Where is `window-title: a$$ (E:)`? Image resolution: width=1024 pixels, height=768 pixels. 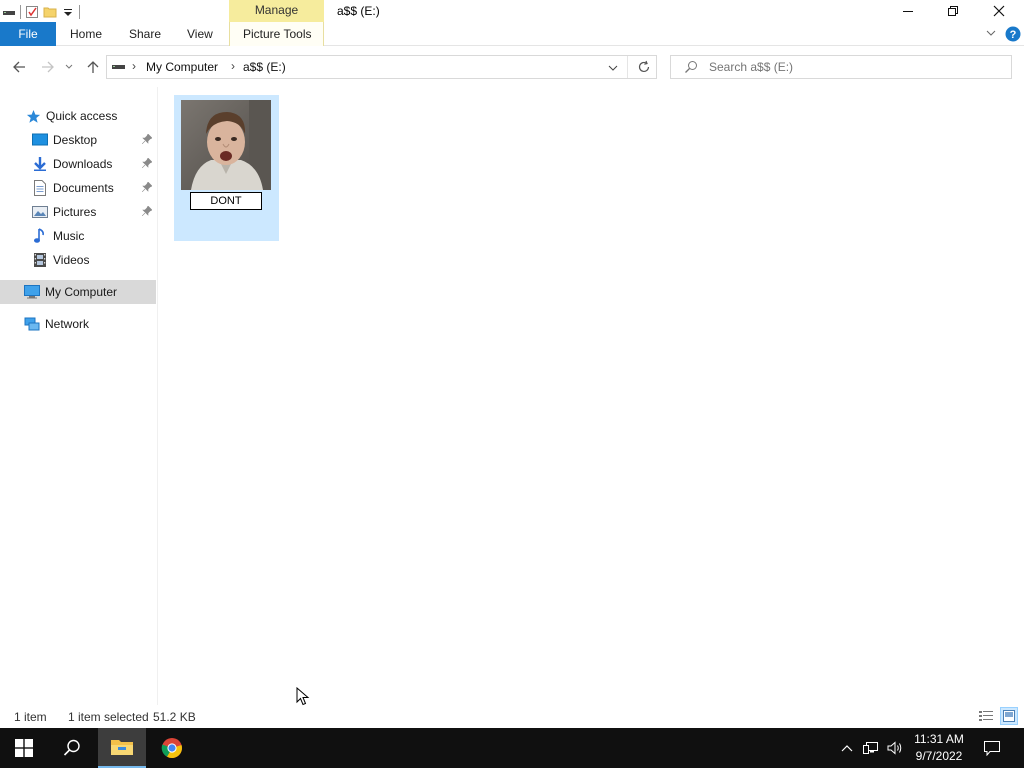 window-title: a$$ (E:) is located at coordinates (358, 11).